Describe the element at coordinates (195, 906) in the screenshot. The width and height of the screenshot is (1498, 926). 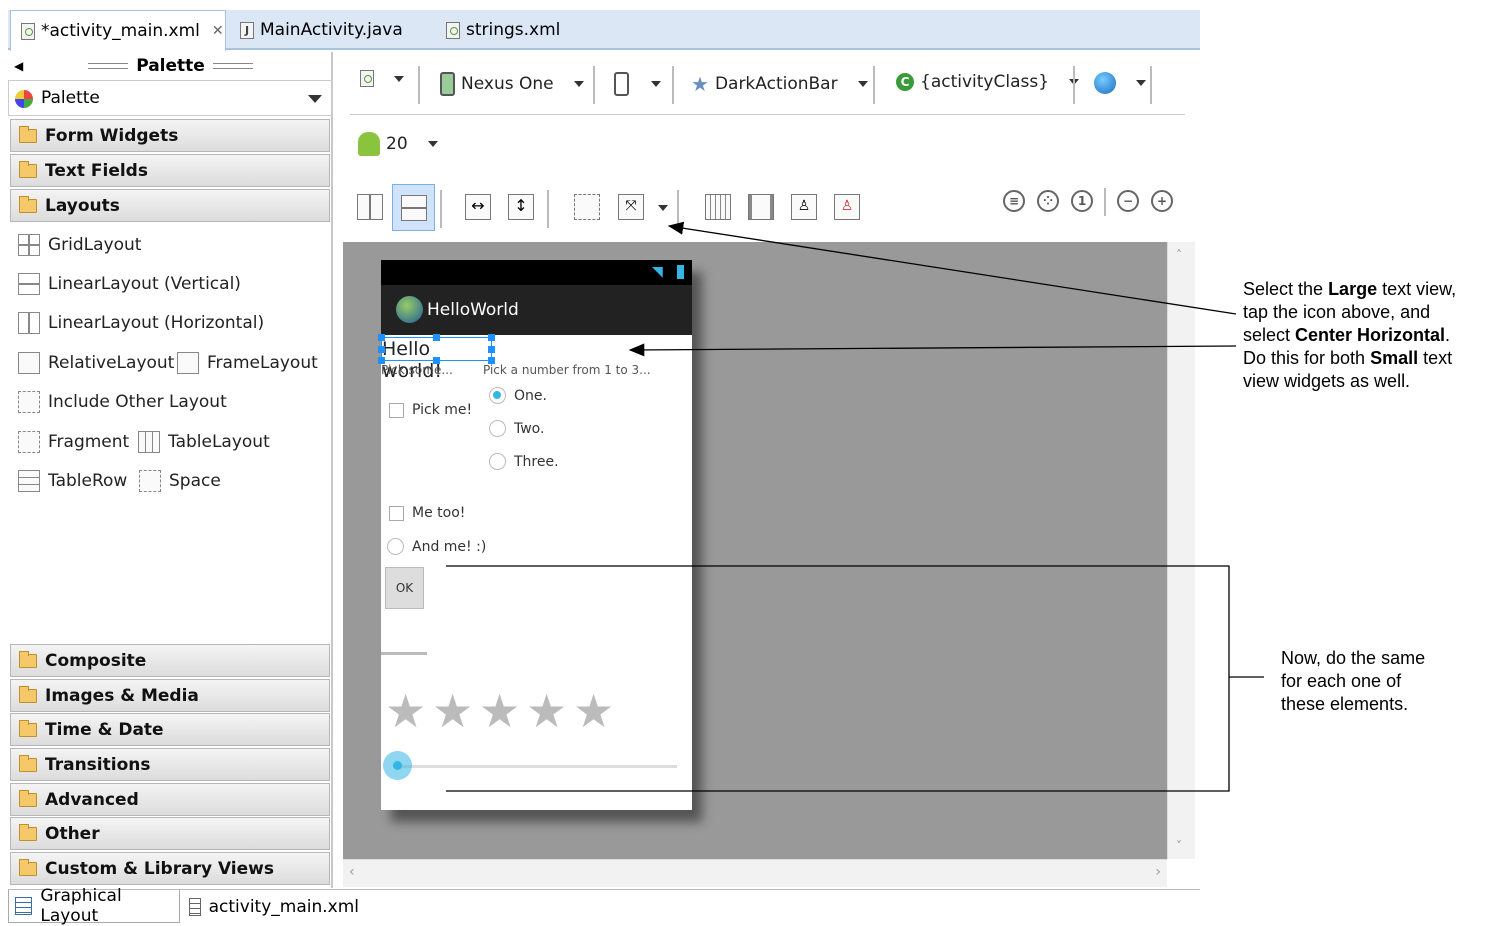
I see `xml-source-icon` at that location.